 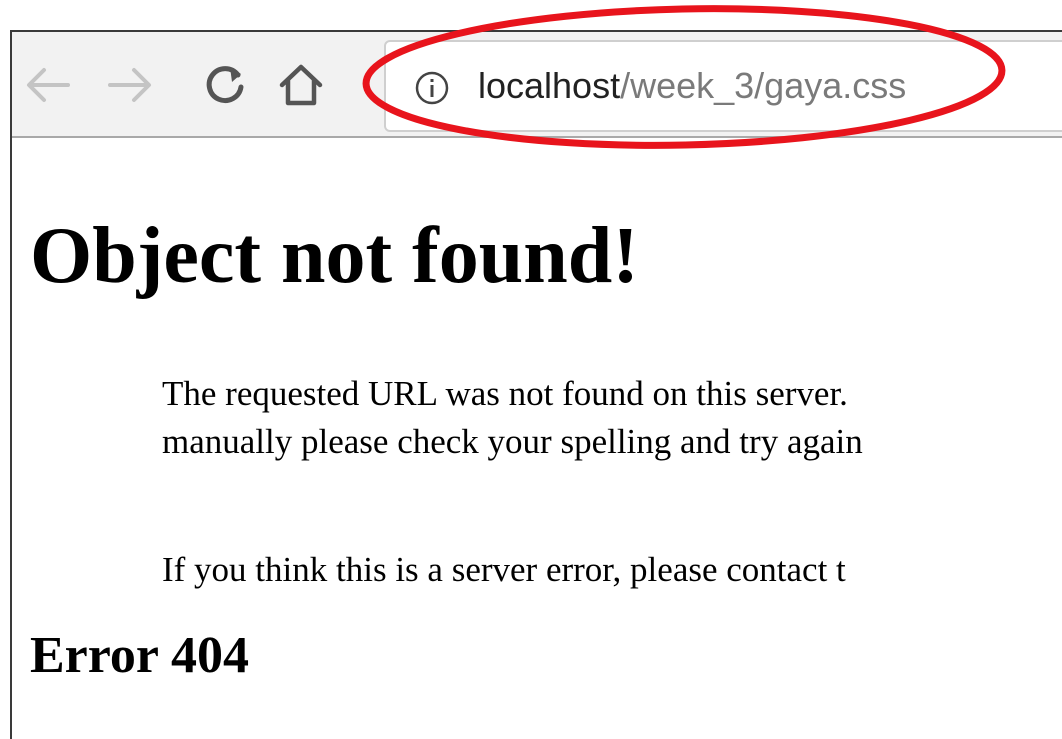 I want to click on arrow-right-icon, so click(x=129, y=85).